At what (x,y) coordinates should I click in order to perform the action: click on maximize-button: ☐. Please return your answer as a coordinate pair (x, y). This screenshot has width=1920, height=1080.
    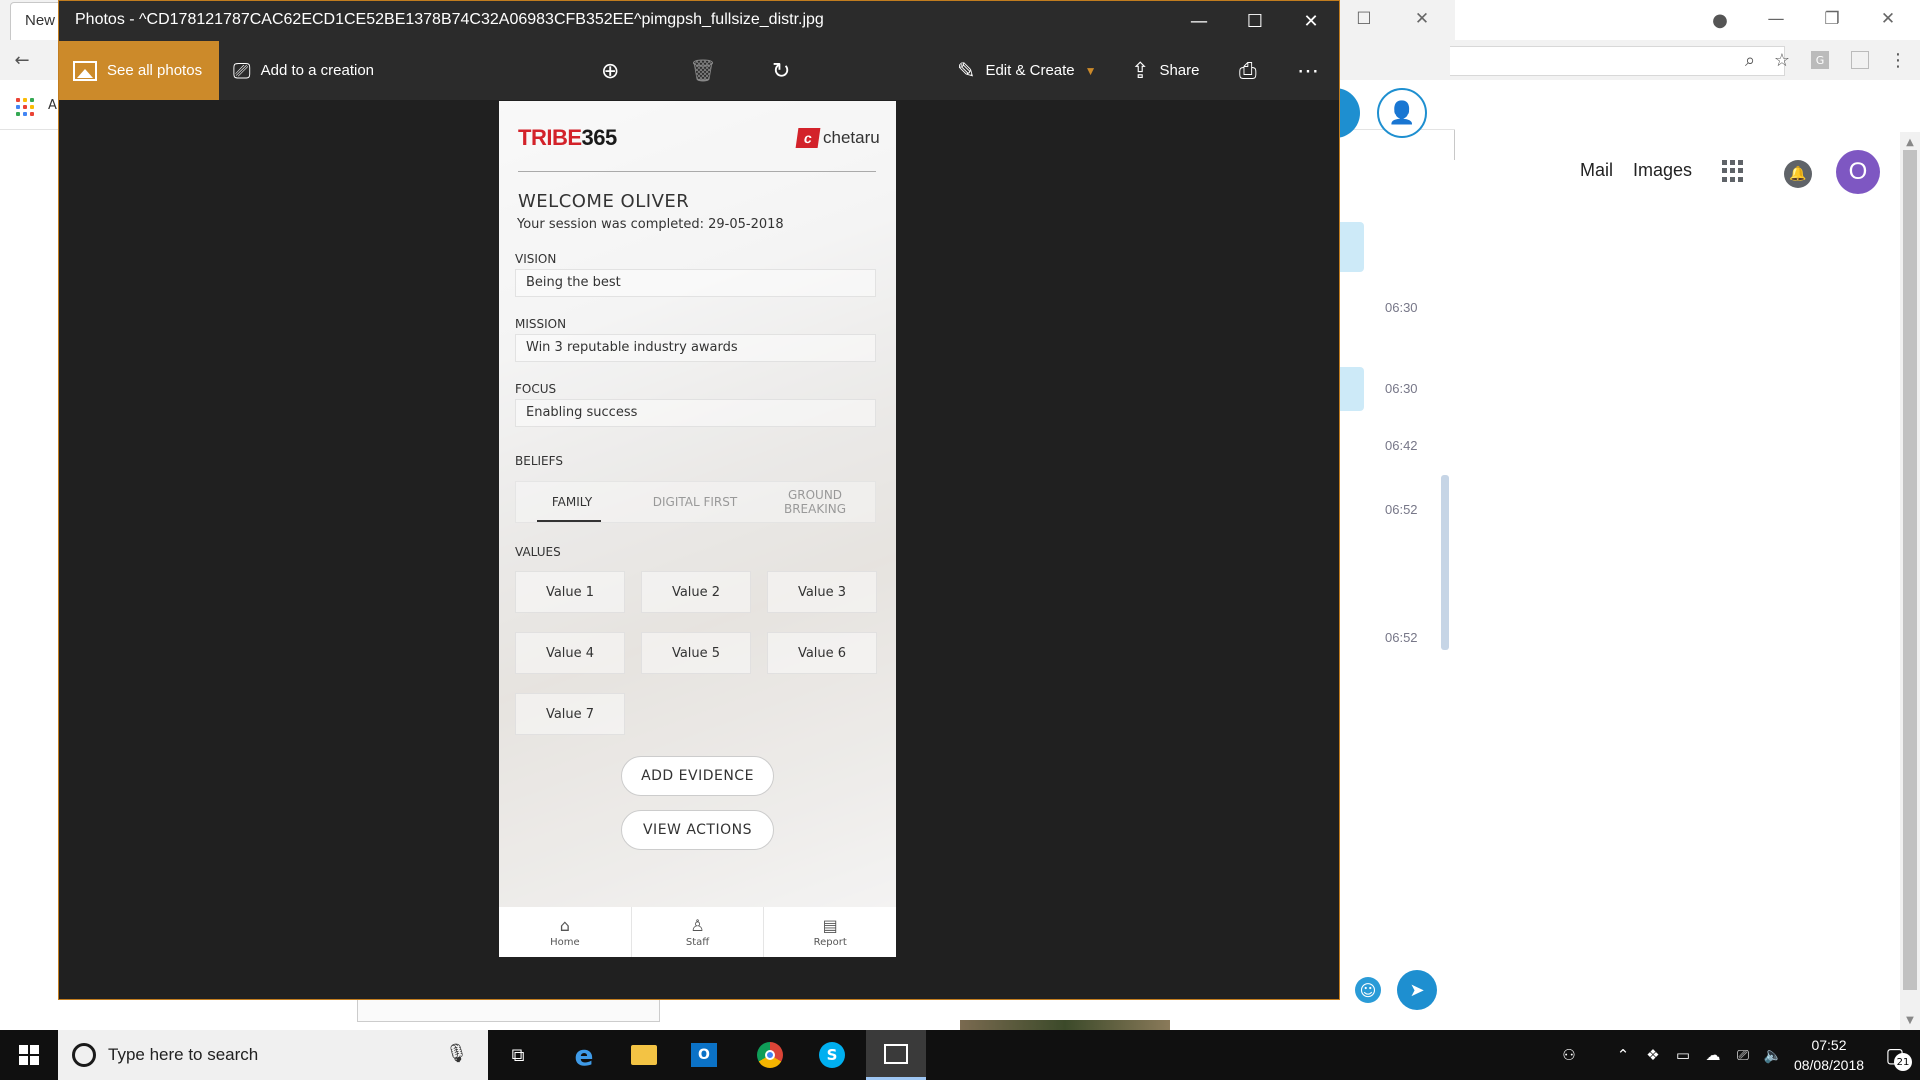
    Looking at the image, I should click on (1255, 21).